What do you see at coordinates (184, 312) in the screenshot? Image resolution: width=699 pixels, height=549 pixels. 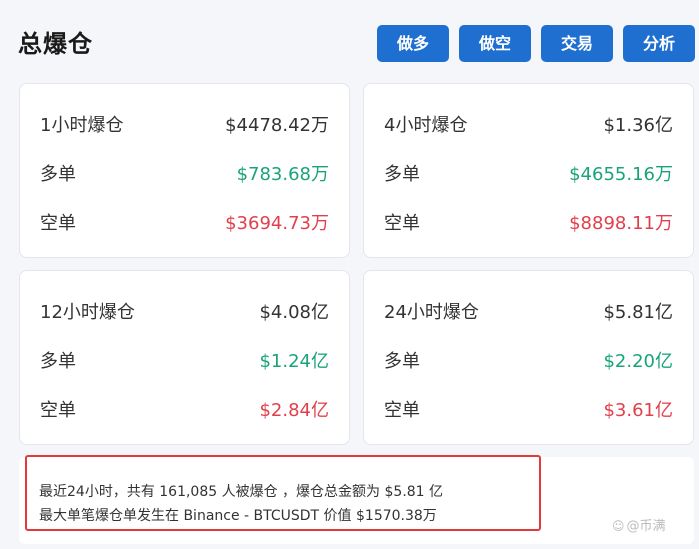 I see `card-total-row: 12小时爆仓 $4.08亿` at bounding box center [184, 312].